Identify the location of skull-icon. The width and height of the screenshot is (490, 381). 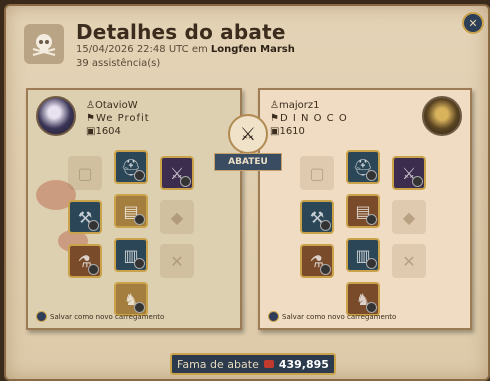
(44, 44).